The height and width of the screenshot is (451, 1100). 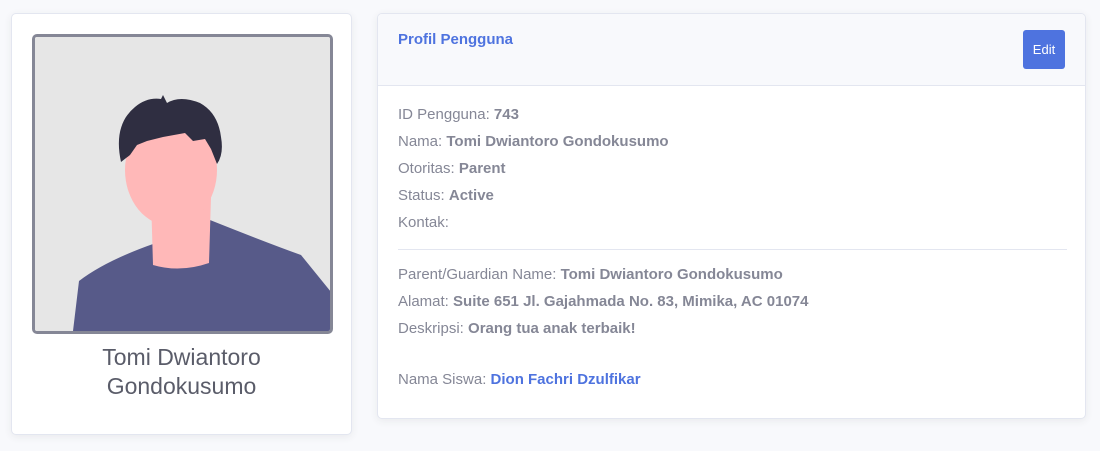 What do you see at coordinates (671, 274) in the screenshot?
I see `guardian-name-value: Tomi Dwiantoro Gondokusumo` at bounding box center [671, 274].